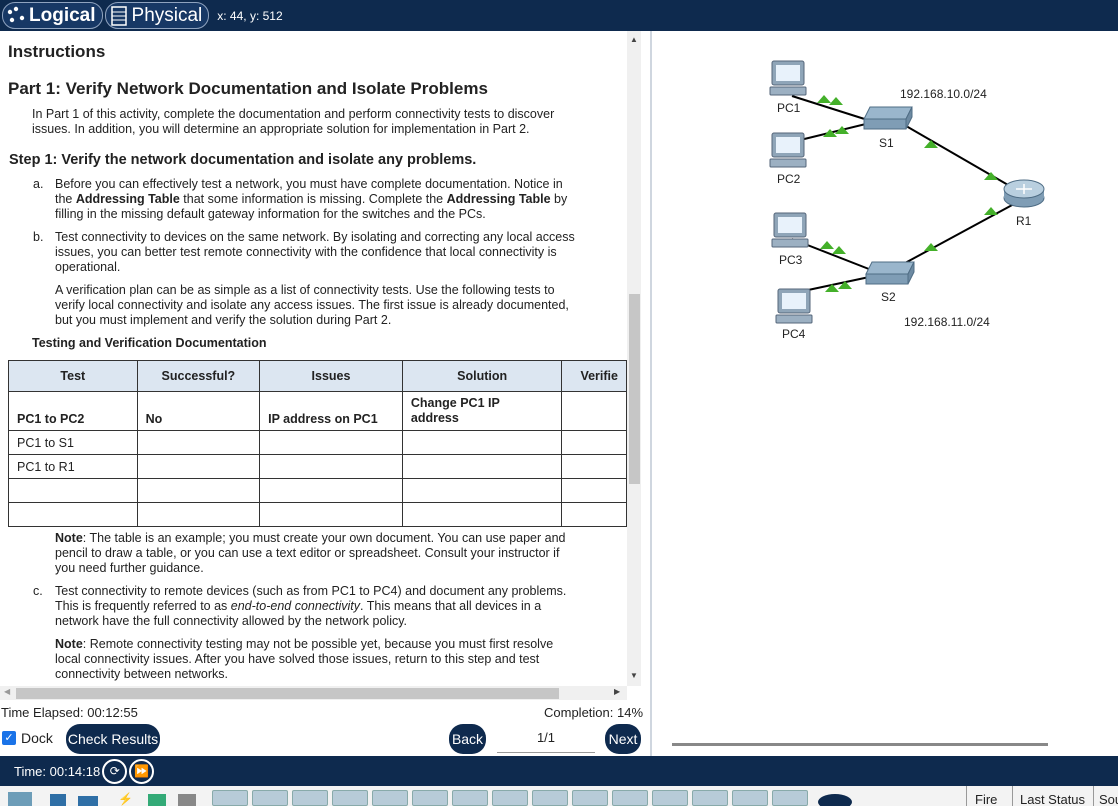 The width and height of the screenshot is (1118, 806). I want to click on back-button: Back, so click(467, 739).